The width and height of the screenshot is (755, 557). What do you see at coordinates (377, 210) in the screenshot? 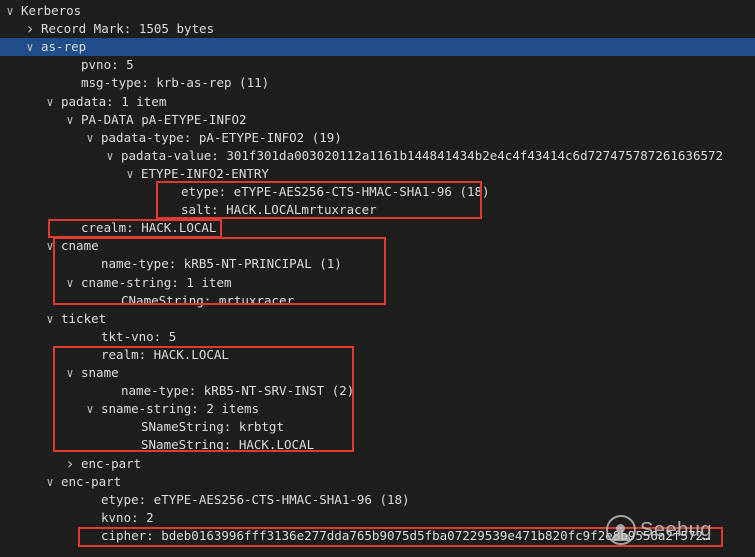
I see `tree-row: salt: HACK.LOCALmrtuxracer` at bounding box center [377, 210].